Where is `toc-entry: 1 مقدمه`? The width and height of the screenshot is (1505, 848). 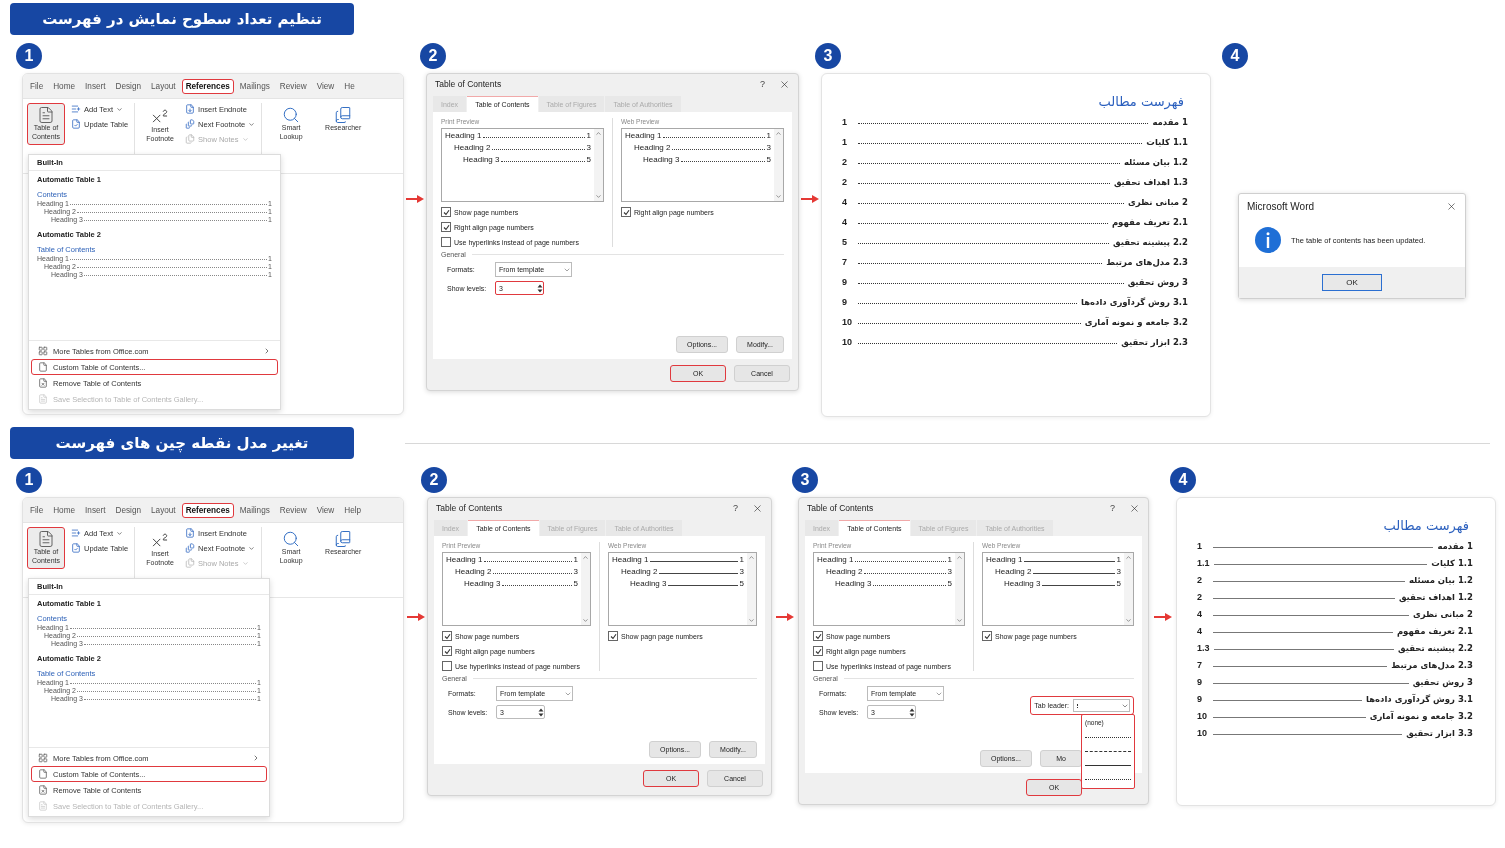 toc-entry: 1 مقدمه is located at coordinates (1170, 122).